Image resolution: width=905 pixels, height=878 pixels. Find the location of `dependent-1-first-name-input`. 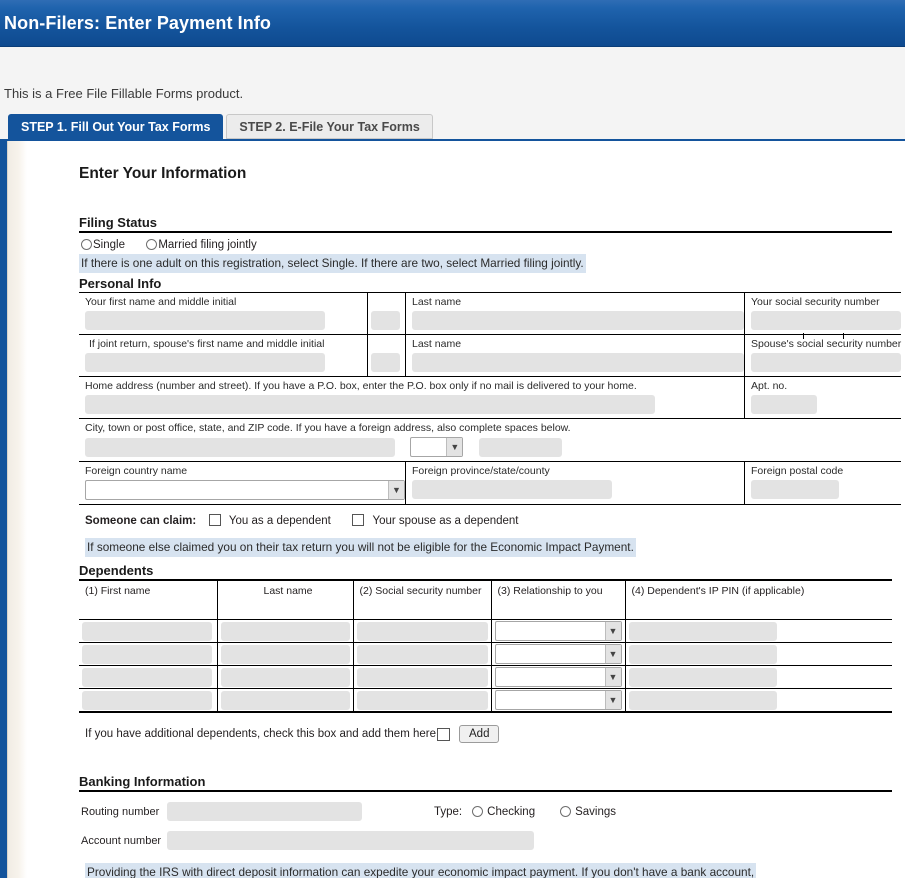

dependent-1-first-name-input is located at coordinates (147, 631).